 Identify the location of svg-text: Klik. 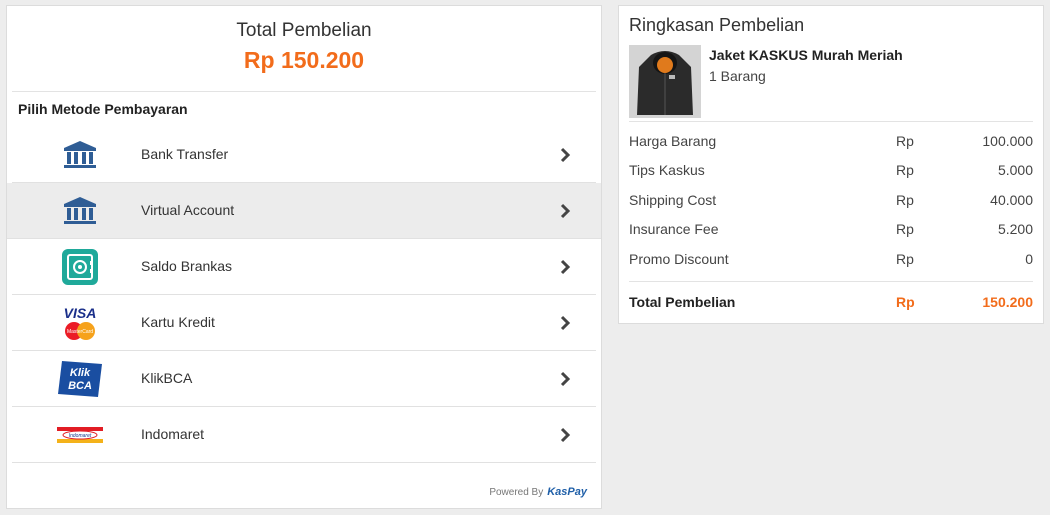
(80, 373).